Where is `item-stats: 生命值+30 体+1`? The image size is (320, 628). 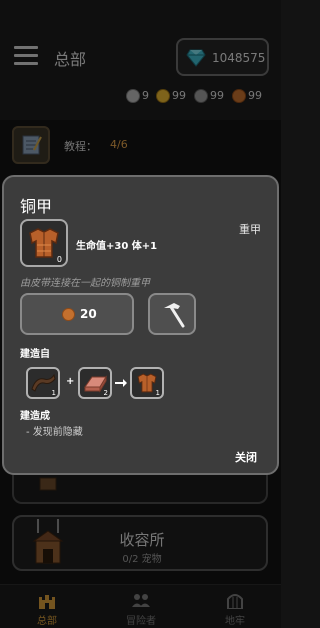
item-stats: 生命值+30 体+1 is located at coordinates (117, 246).